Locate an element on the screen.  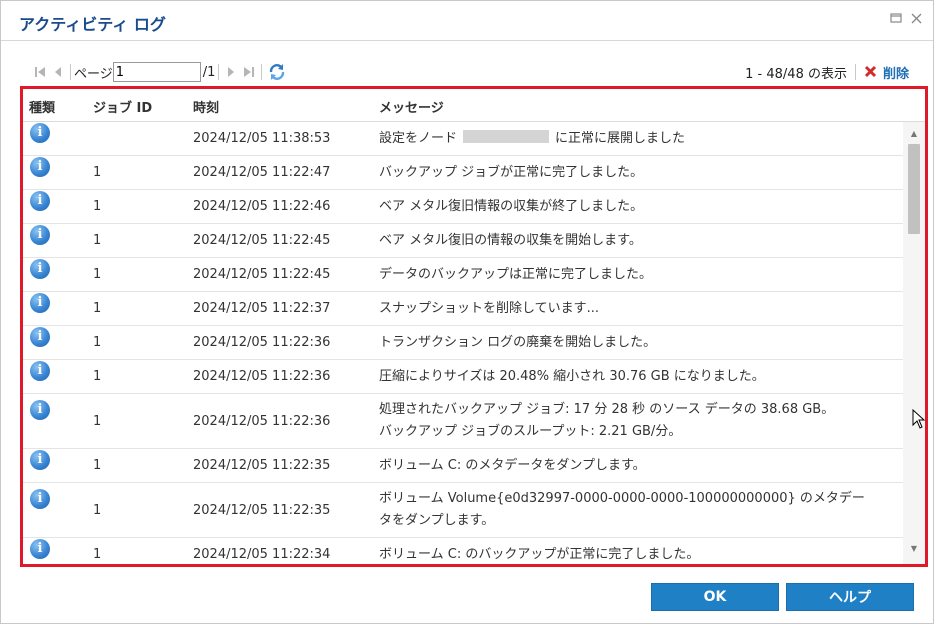
ok-button: OK is located at coordinates (715, 597).